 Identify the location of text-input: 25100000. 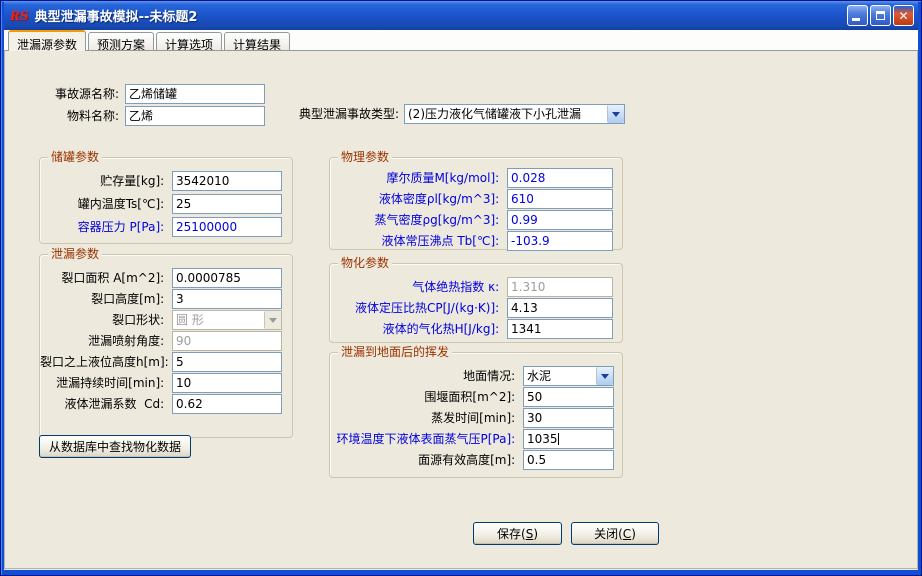
(227, 227).